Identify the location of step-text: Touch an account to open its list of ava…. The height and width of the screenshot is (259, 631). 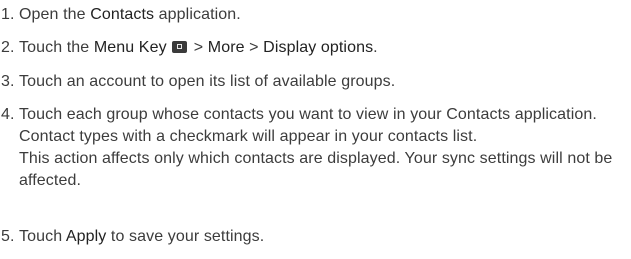
(207, 81).